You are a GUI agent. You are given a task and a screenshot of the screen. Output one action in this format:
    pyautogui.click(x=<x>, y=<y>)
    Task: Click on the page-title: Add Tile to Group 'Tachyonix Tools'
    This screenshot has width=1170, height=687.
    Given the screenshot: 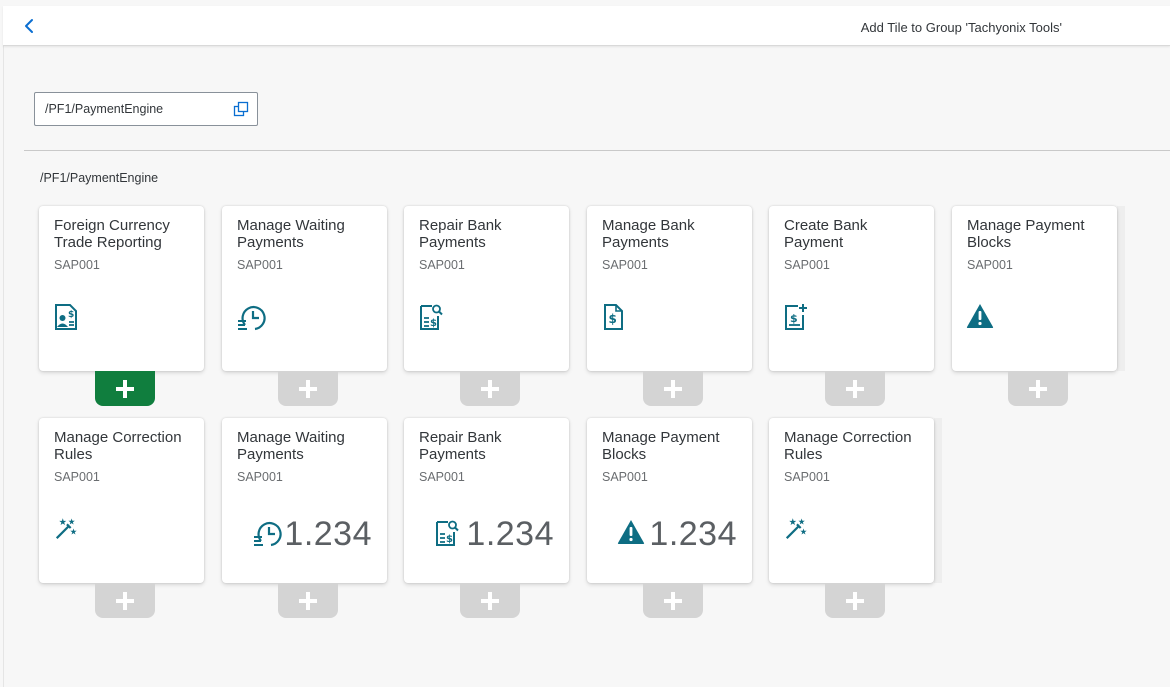 What is the action you would take?
    pyautogui.click(x=961, y=27)
    